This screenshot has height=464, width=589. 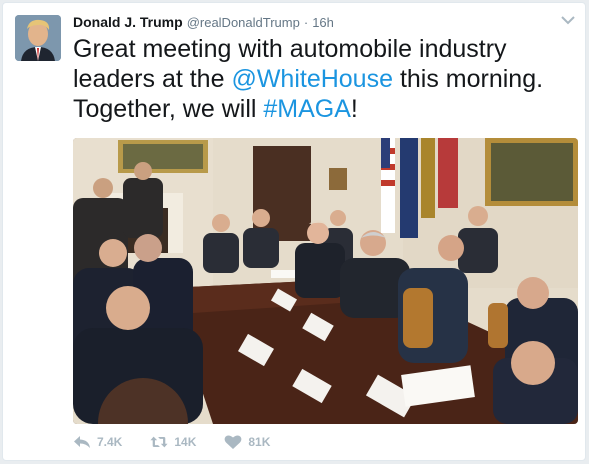 What do you see at coordinates (243, 22) in the screenshot?
I see `author-handle: @realDonaldTrump` at bounding box center [243, 22].